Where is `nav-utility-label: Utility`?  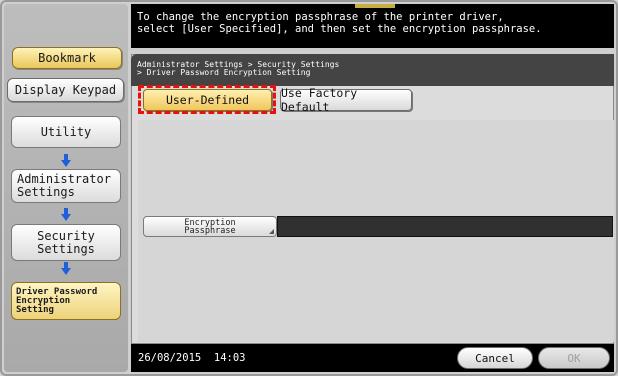
nav-utility-label: Utility is located at coordinates (66, 131).